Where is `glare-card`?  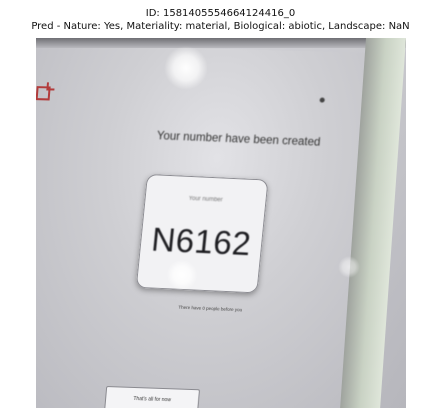 glare-card is located at coordinates (182, 275).